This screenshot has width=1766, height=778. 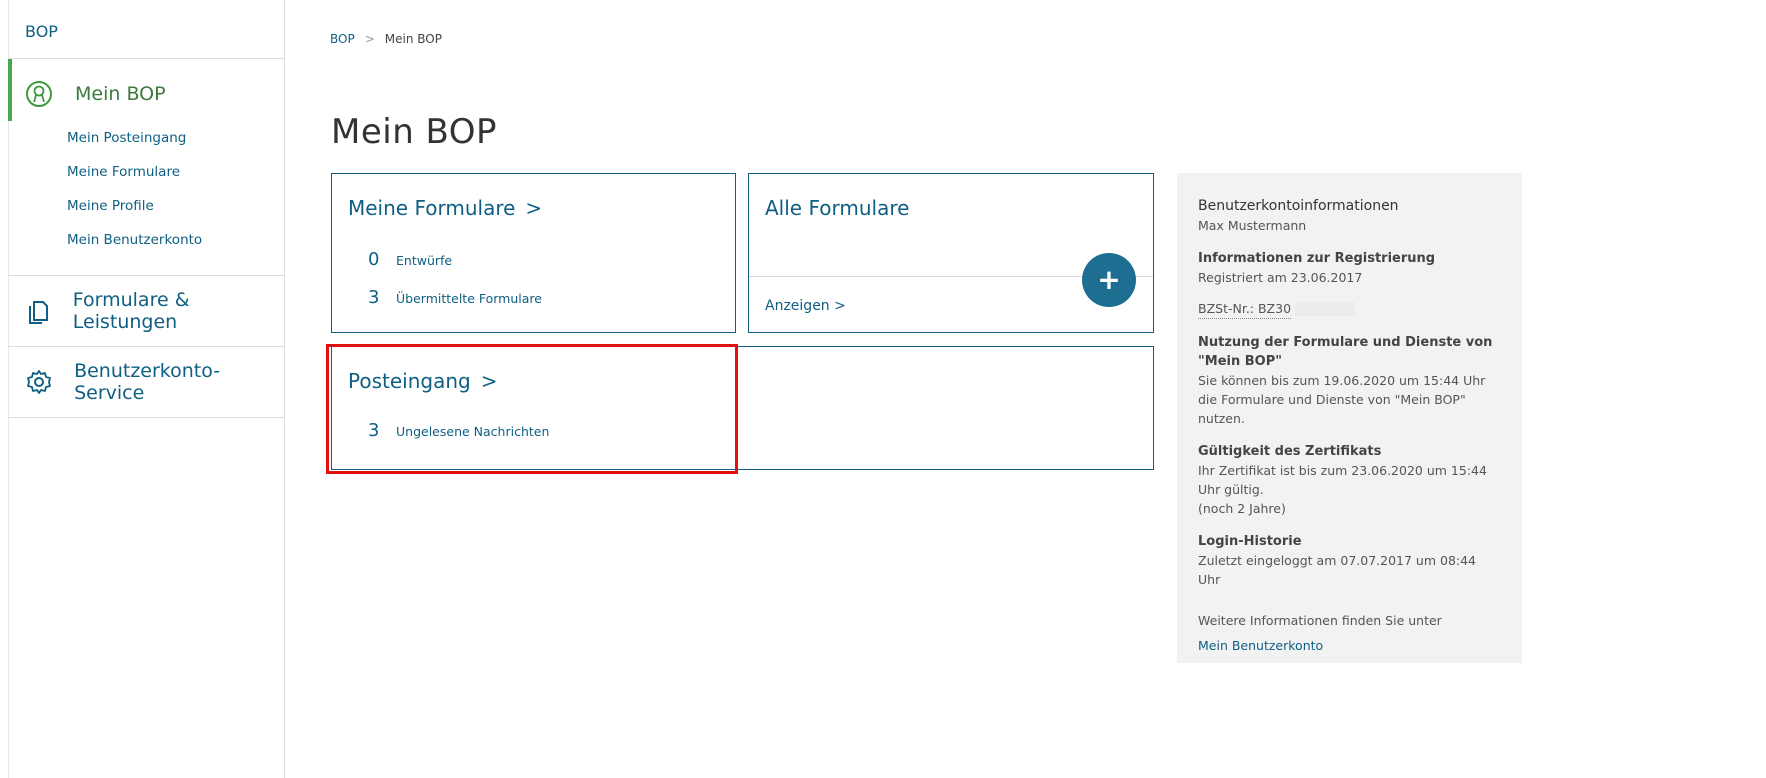 I want to click on info-reg-title: Informationen zur Registrierung, so click(x=1317, y=258).